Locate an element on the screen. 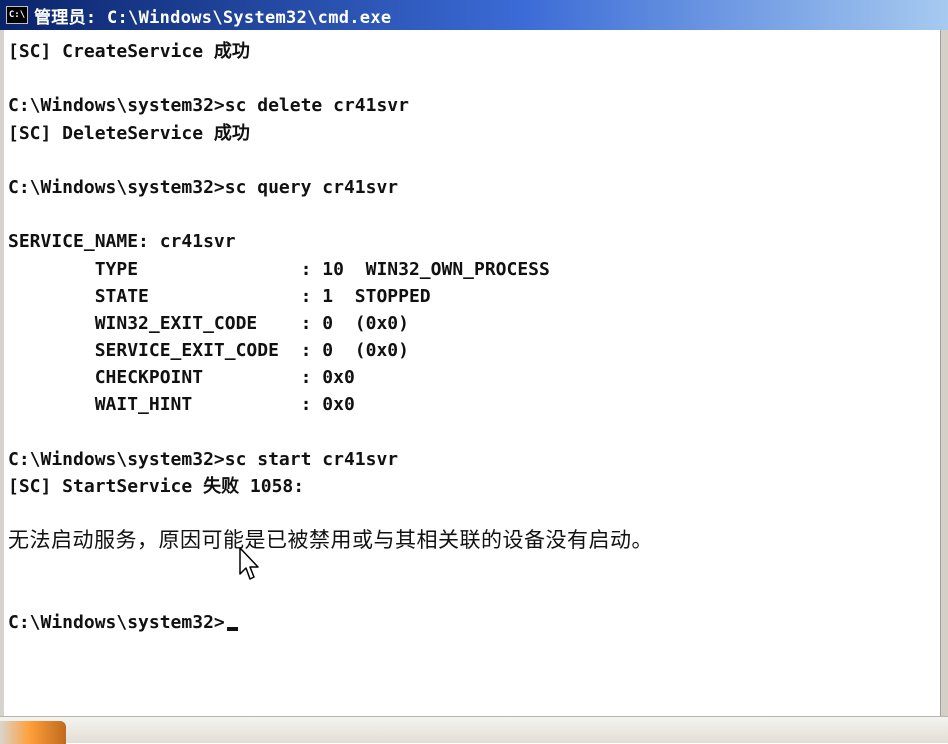  console-line: C:\Windows\system32>sc query cr41svr is located at coordinates (203, 187).